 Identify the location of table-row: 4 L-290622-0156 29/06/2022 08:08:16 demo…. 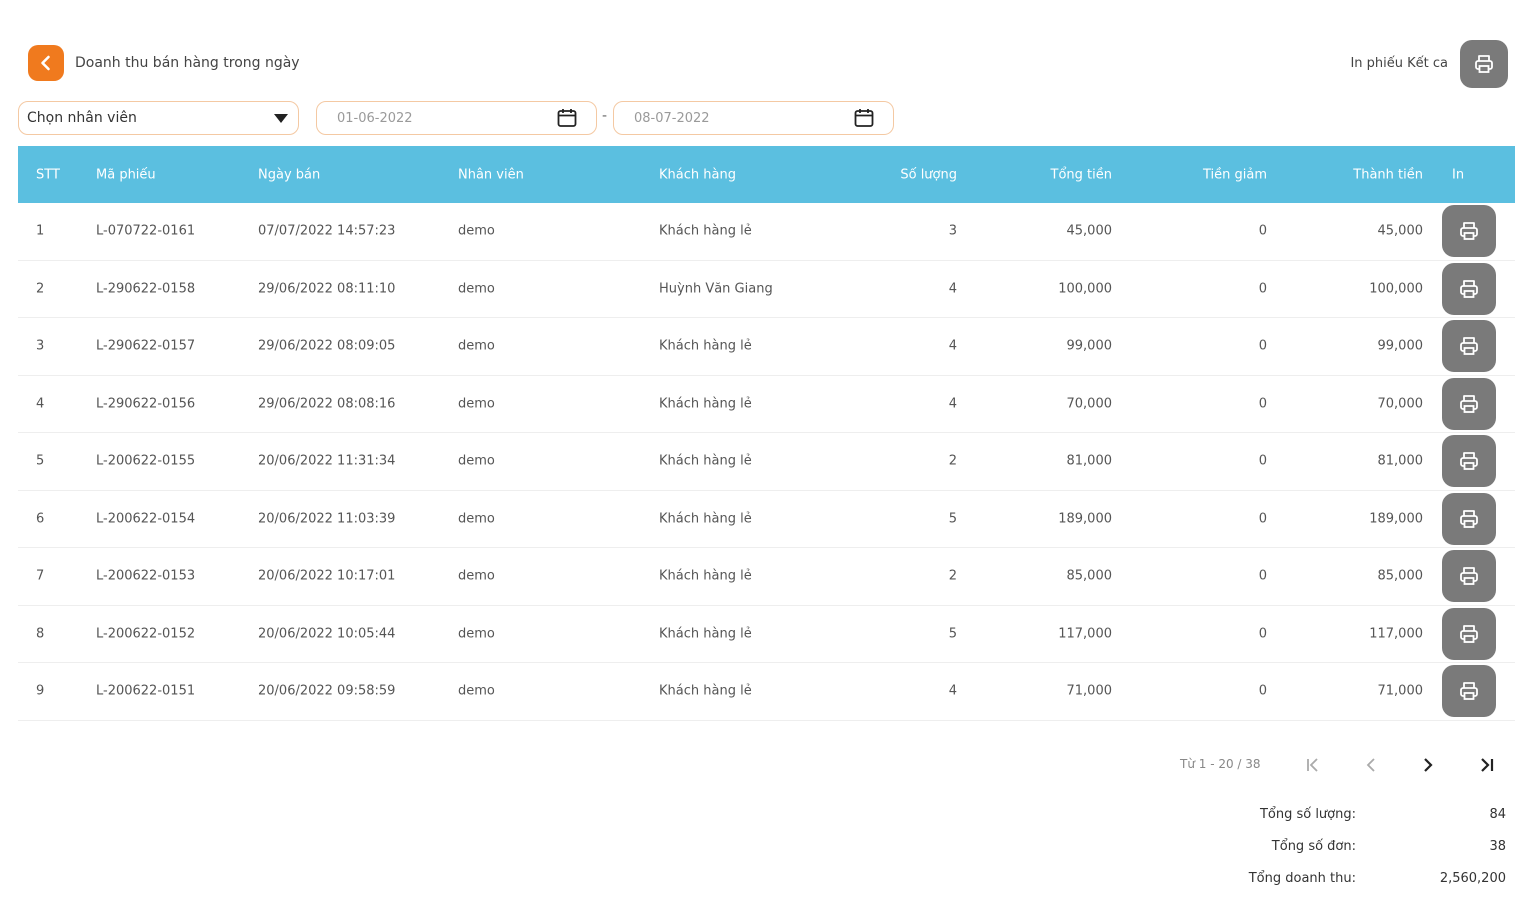
(766, 404).